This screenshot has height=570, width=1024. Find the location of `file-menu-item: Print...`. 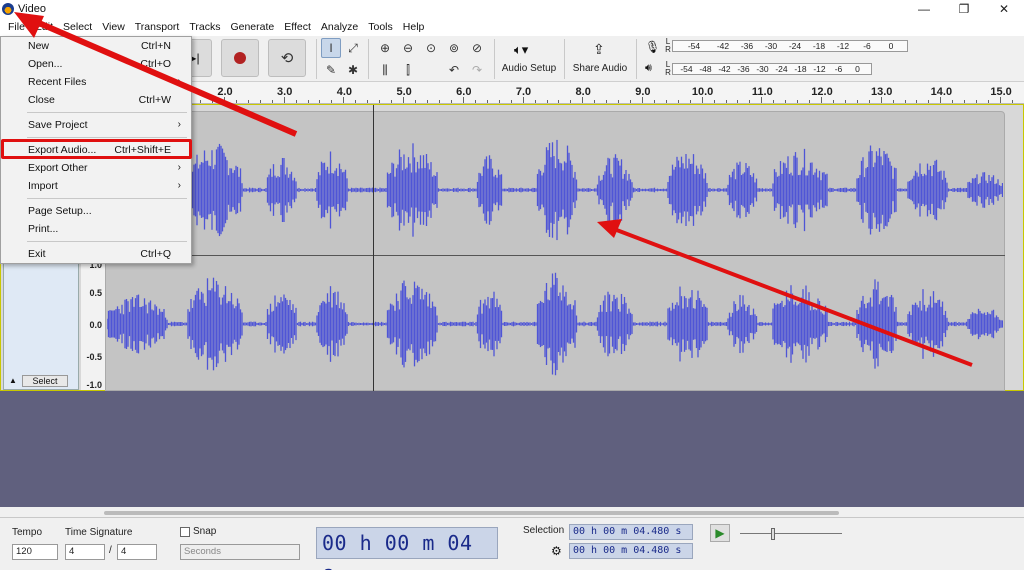

file-menu-item: Print... is located at coordinates (96, 229).